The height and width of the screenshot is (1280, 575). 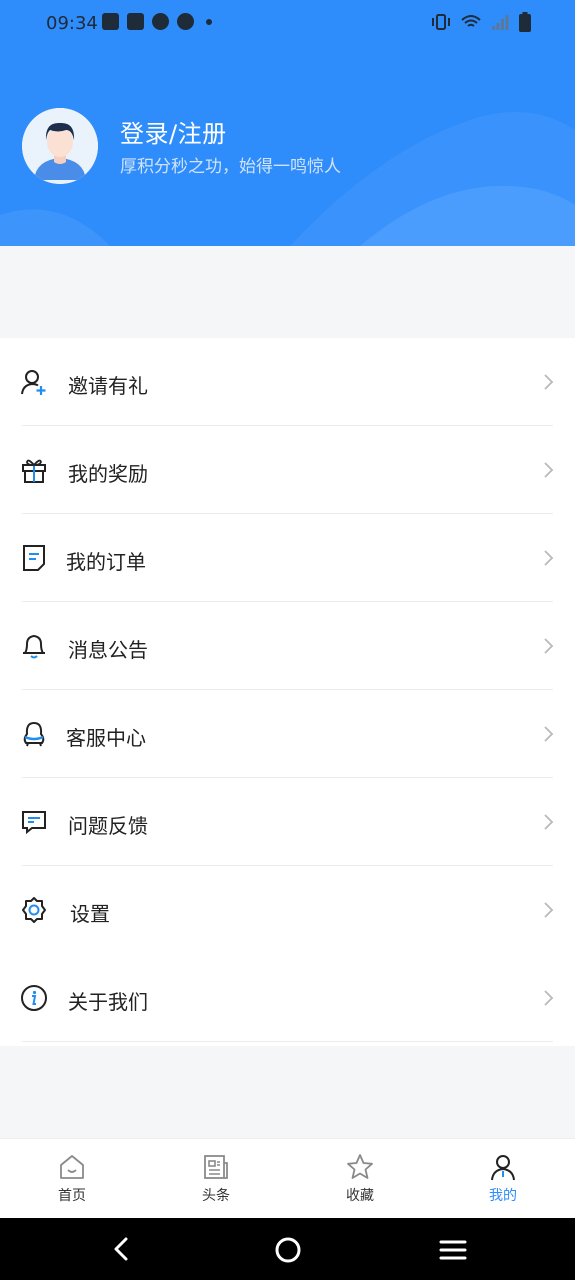 What do you see at coordinates (34, 558) in the screenshot?
I see `order-icon` at bounding box center [34, 558].